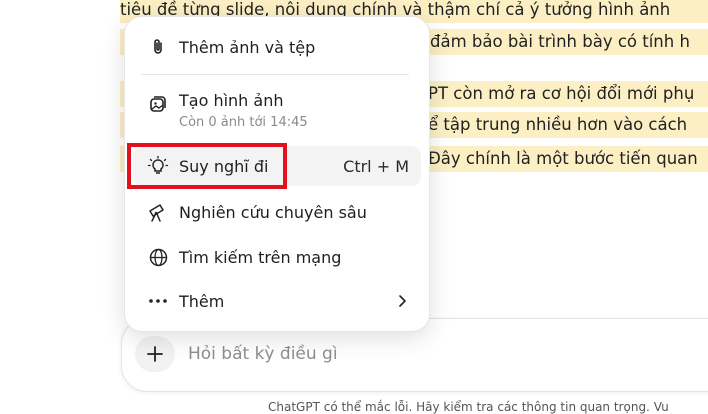 The width and height of the screenshot is (708, 414). What do you see at coordinates (158, 301) in the screenshot?
I see `more-dots-icon` at bounding box center [158, 301].